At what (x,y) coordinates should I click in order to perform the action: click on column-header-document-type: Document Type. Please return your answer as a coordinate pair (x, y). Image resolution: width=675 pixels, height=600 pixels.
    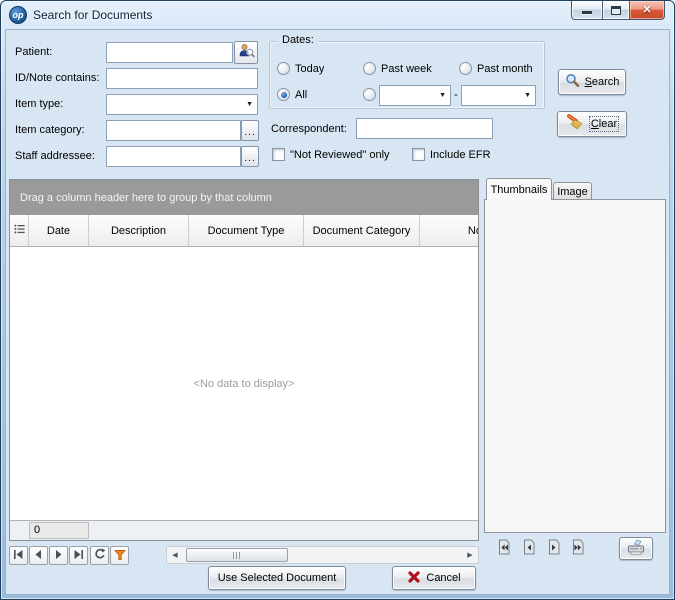
    Looking at the image, I should click on (246, 230).